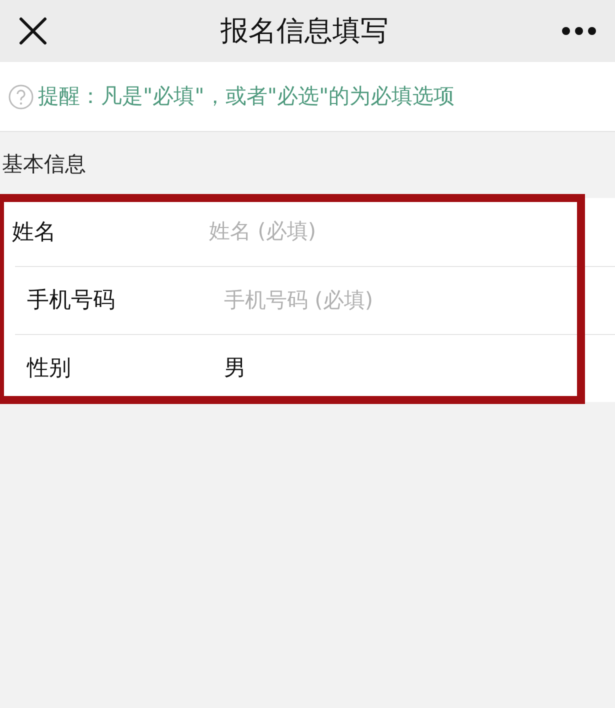 The image size is (615, 708). Describe the element at coordinates (579, 31) in the screenshot. I see `more-icon` at that location.